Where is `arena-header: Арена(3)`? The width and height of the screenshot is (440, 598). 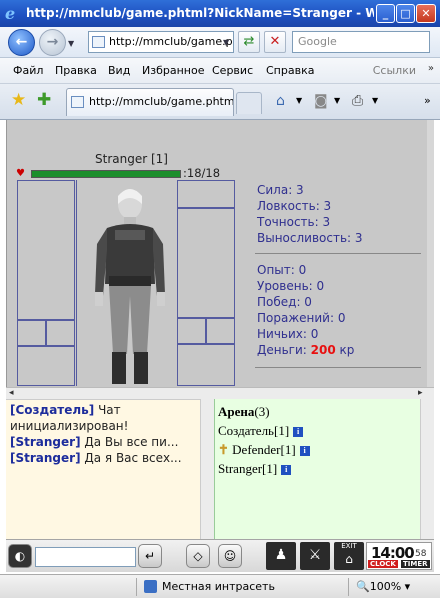 arena-header: Арена(3) is located at coordinates (324, 411).